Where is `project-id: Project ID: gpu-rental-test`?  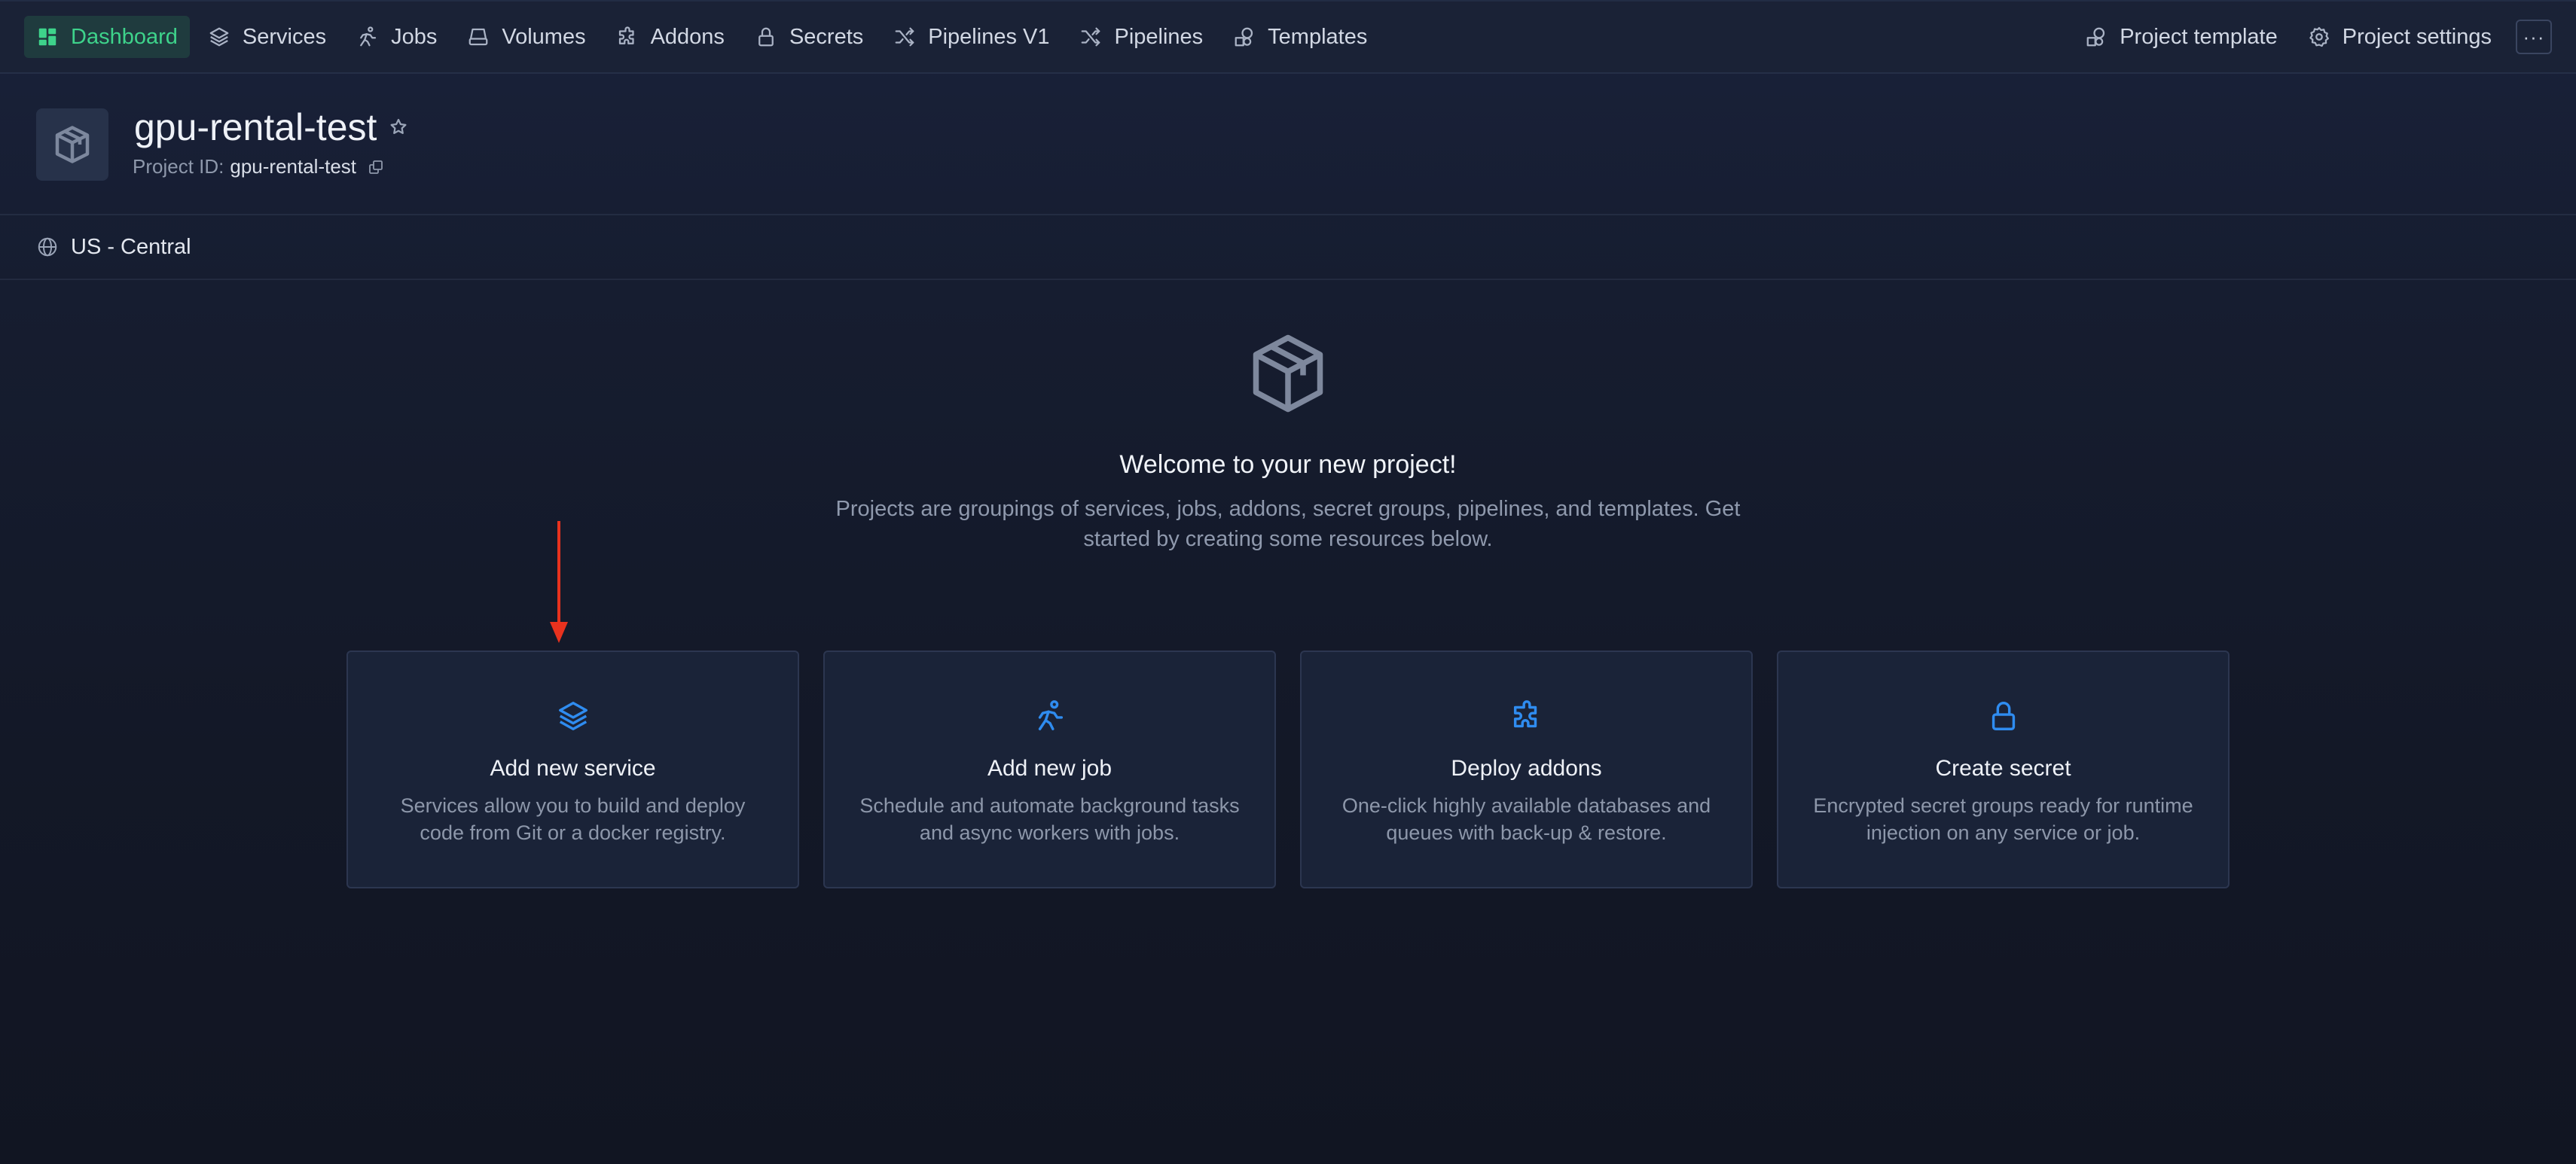 project-id: Project ID: gpu-rental-test is located at coordinates (259, 166).